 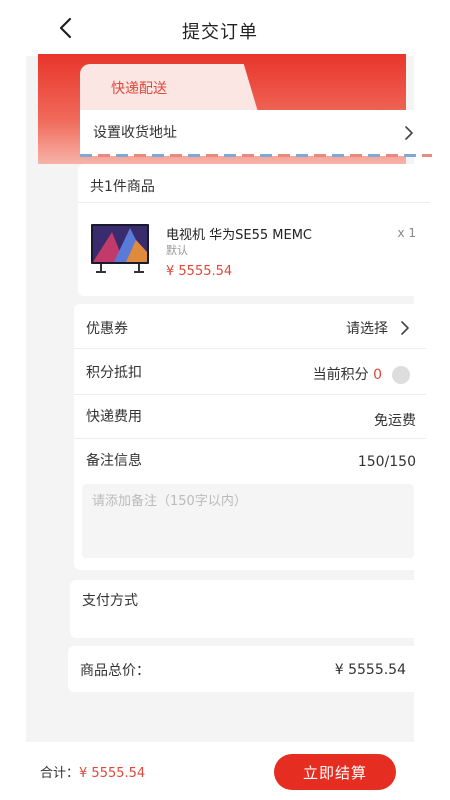 I want to click on goods-card: 共1件商品 电视机 华为SE55 MEMC 默认 ¥ 5555.54 x 1, so click(x=254, y=230).